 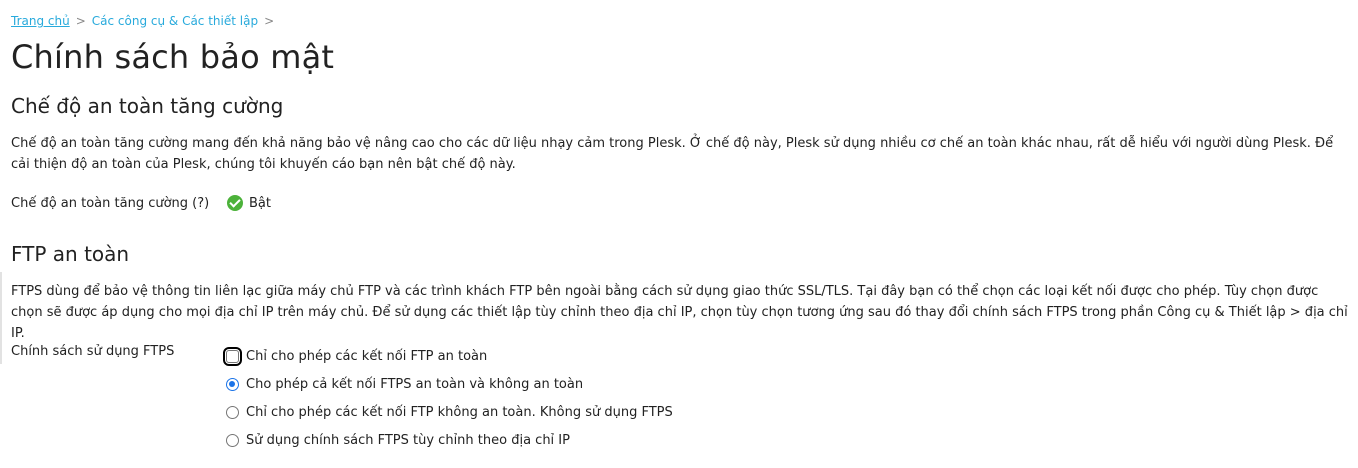 What do you see at coordinates (173, 57) in the screenshot?
I see `page-title: Chính sách bảo mật` at bounding box center [173, 57].